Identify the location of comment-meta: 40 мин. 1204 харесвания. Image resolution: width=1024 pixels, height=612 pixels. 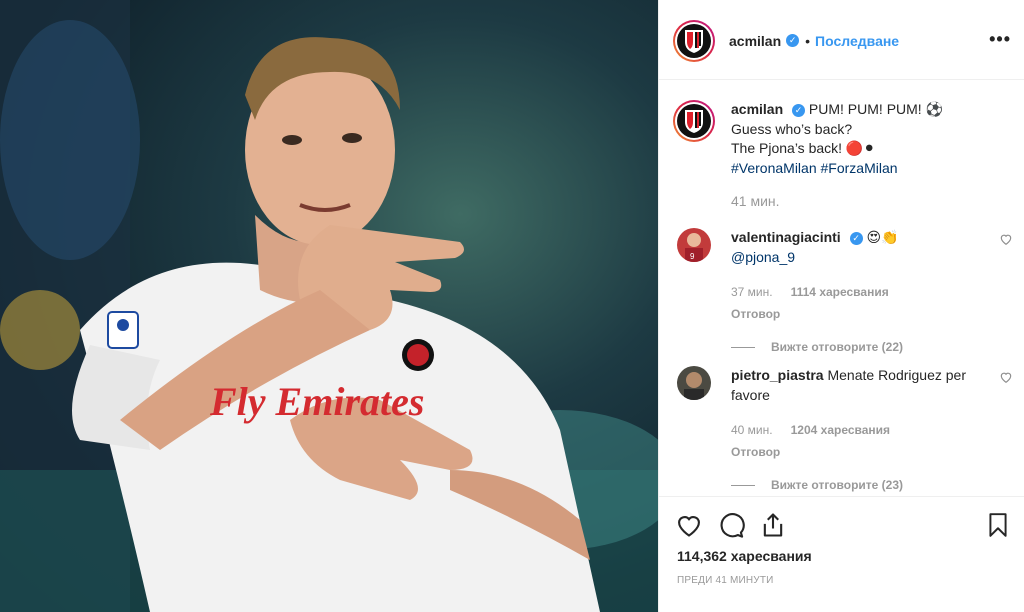
(851, 431).